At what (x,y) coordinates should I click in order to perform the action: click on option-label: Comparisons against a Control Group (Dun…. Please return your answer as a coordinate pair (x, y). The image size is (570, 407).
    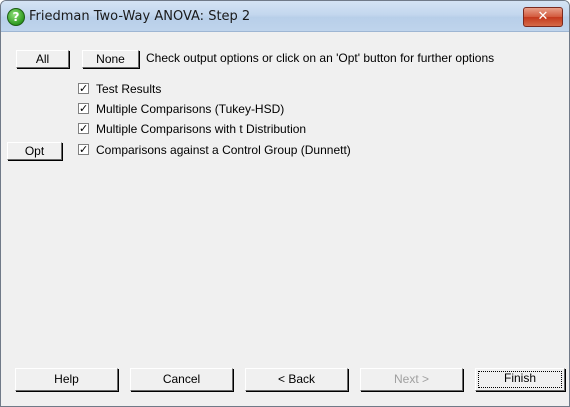
    Looking at the image, I should click on (223, 150).